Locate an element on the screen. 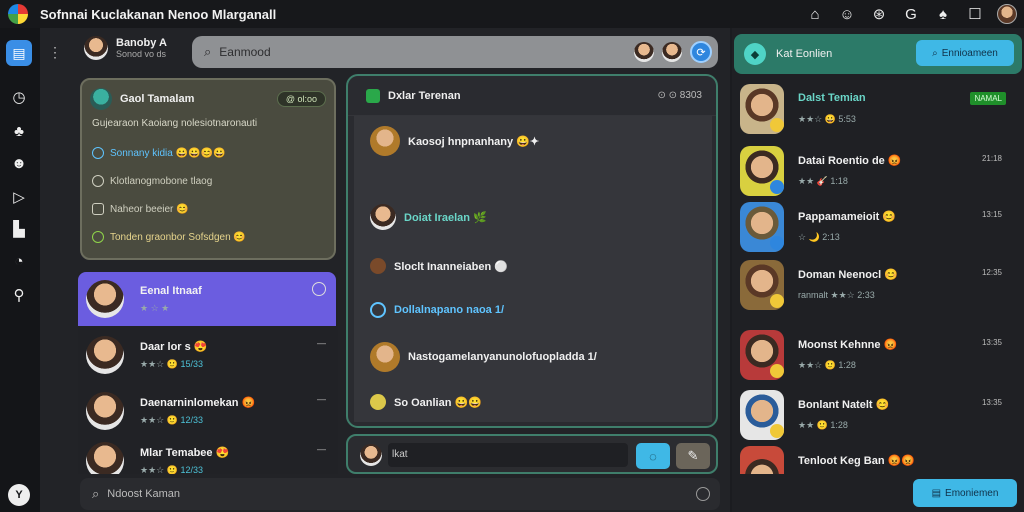 The image size is (1024, 512). app-logo-icon is located at coordinates (18, 14).